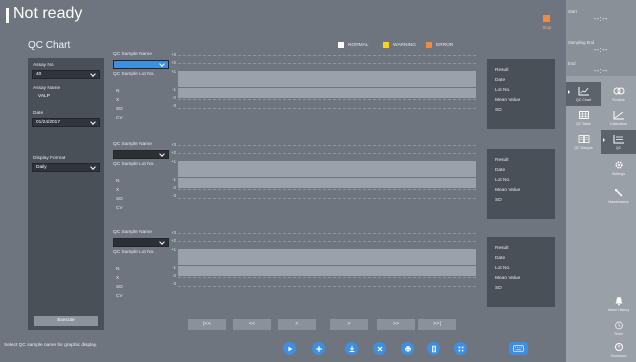 The width and height of the screenshot is (636, 362). Describe the element at coordinates (66, 74) in the screenshot. I see `assay-no-select: 40` at that location.